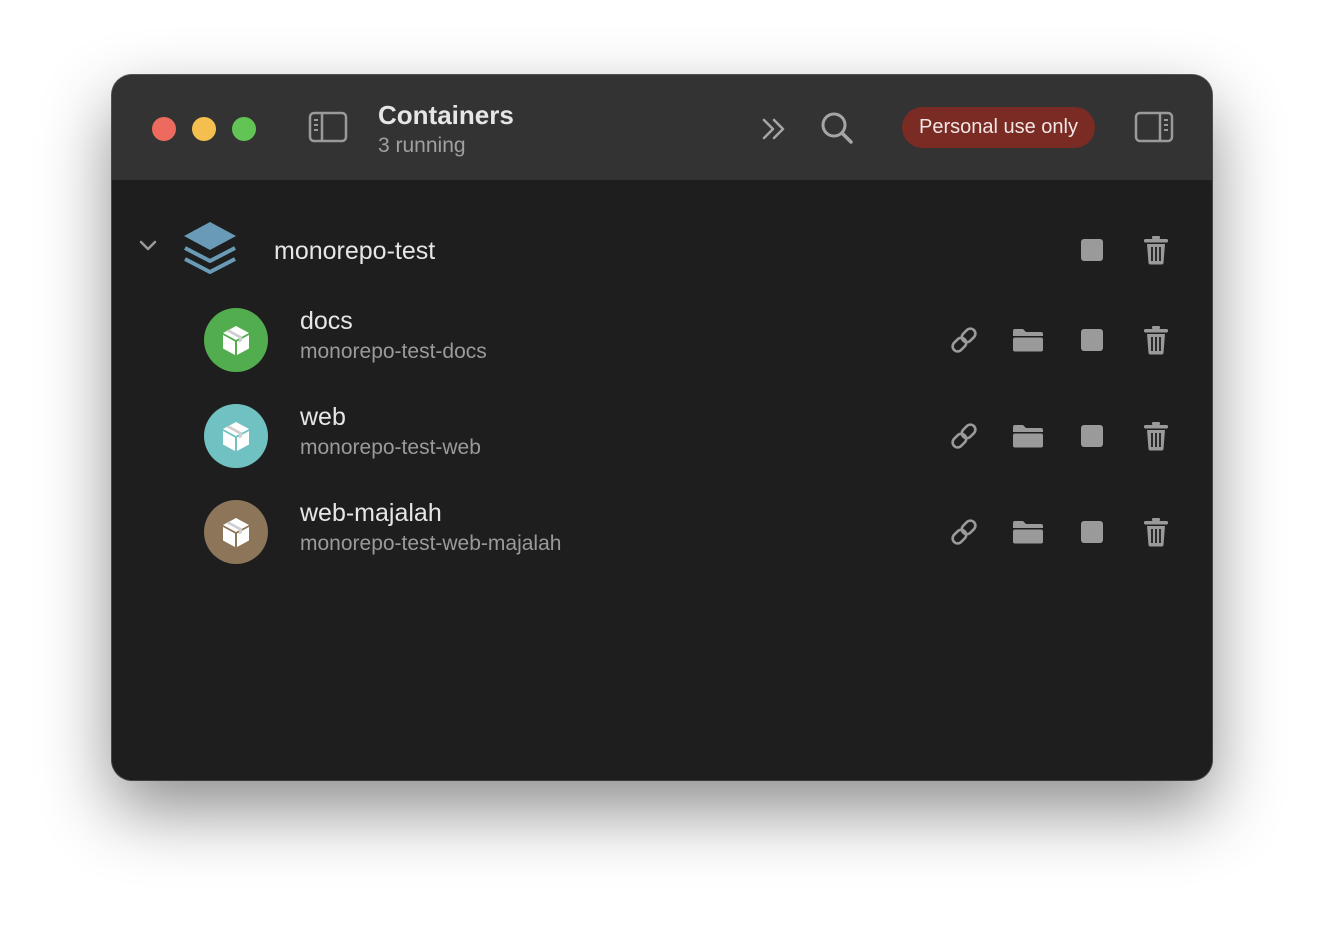 This screenshot has height=928, width=1324. Describe the element at coordinates (164, 129) in the screenshot. I see `close-window-button` at that location.